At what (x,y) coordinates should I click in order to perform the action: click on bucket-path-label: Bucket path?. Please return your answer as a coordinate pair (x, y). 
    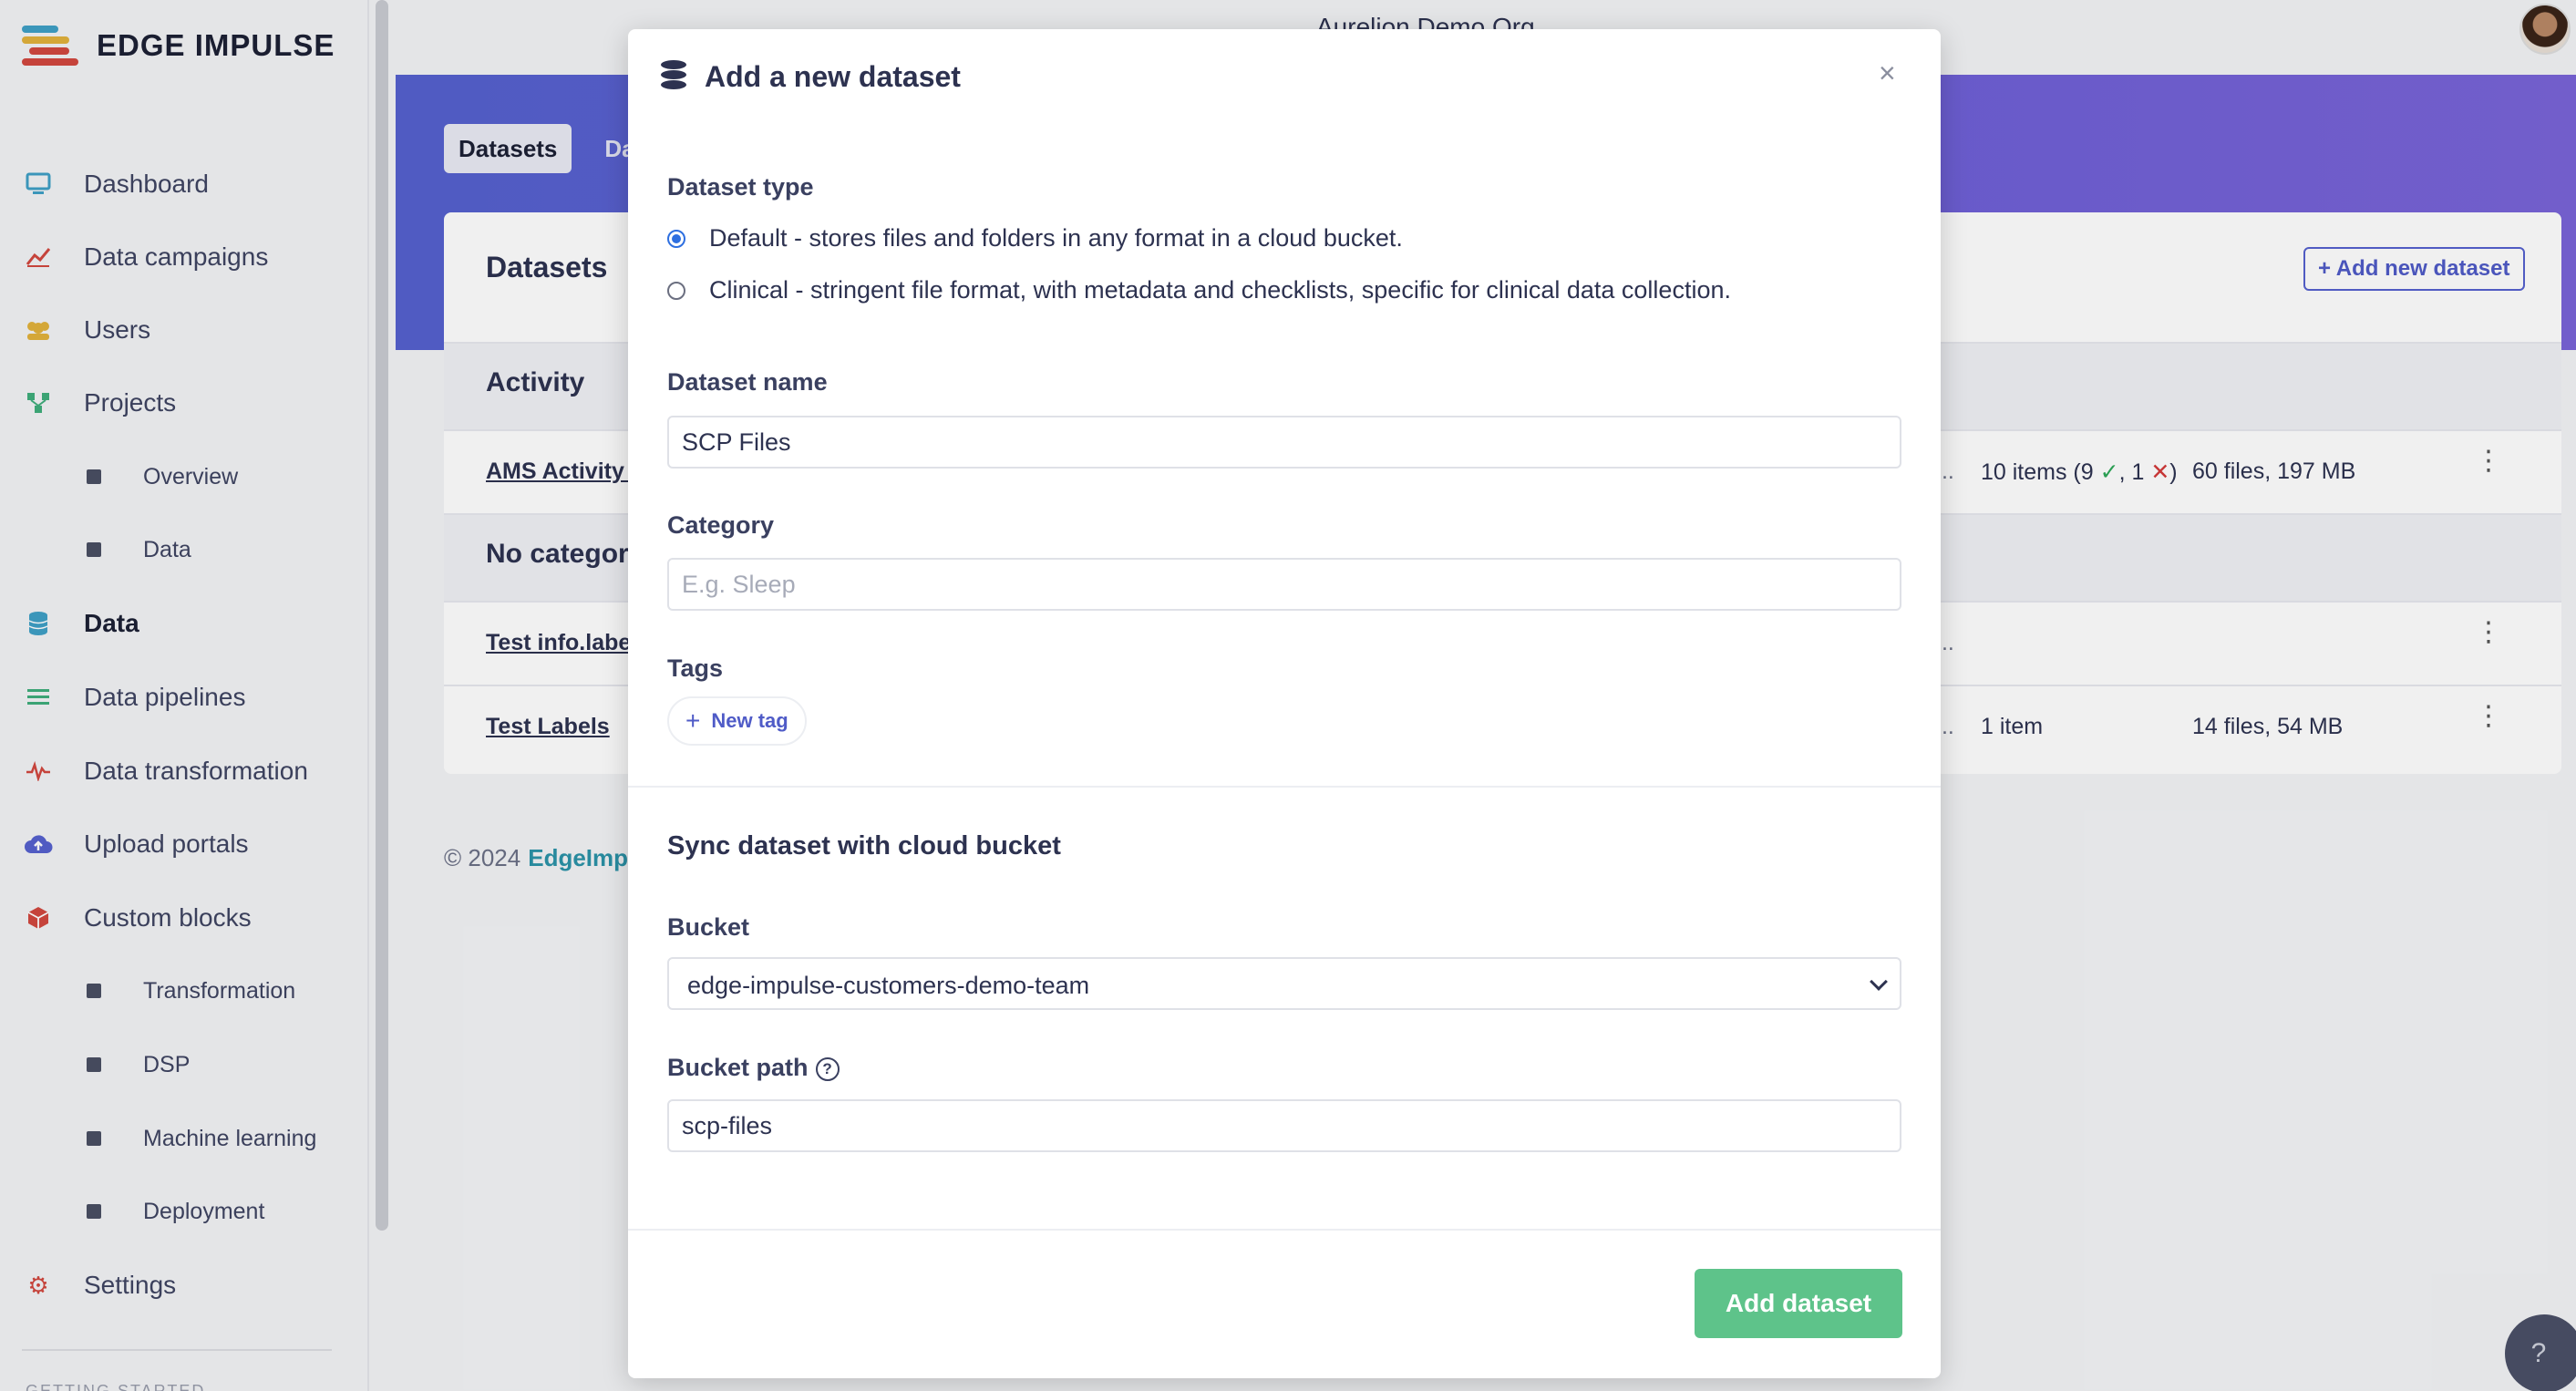
    Looking at the image, I should click on (753, 1068).